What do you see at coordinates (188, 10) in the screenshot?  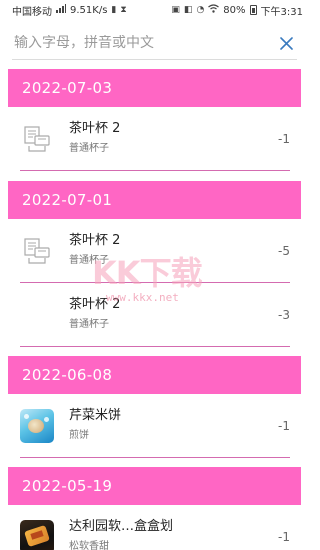 I see `vibrate-icon: ◧` at bounding box center [188, 10].